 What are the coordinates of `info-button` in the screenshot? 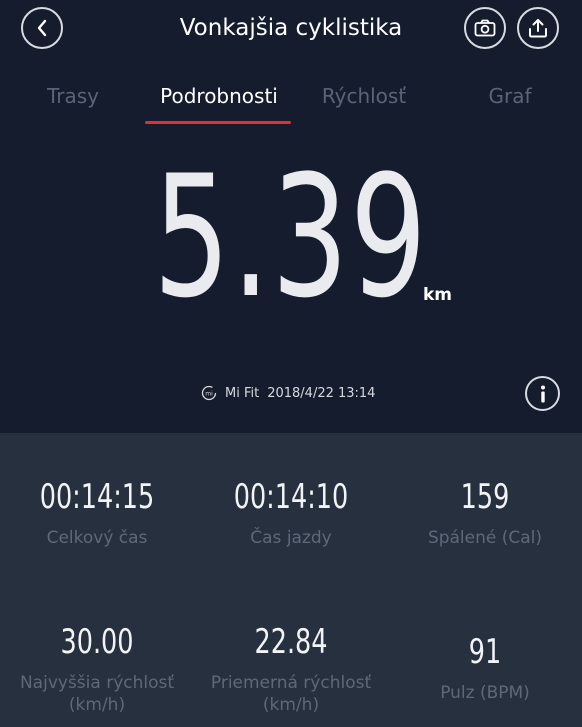 It's located at (542, 393).